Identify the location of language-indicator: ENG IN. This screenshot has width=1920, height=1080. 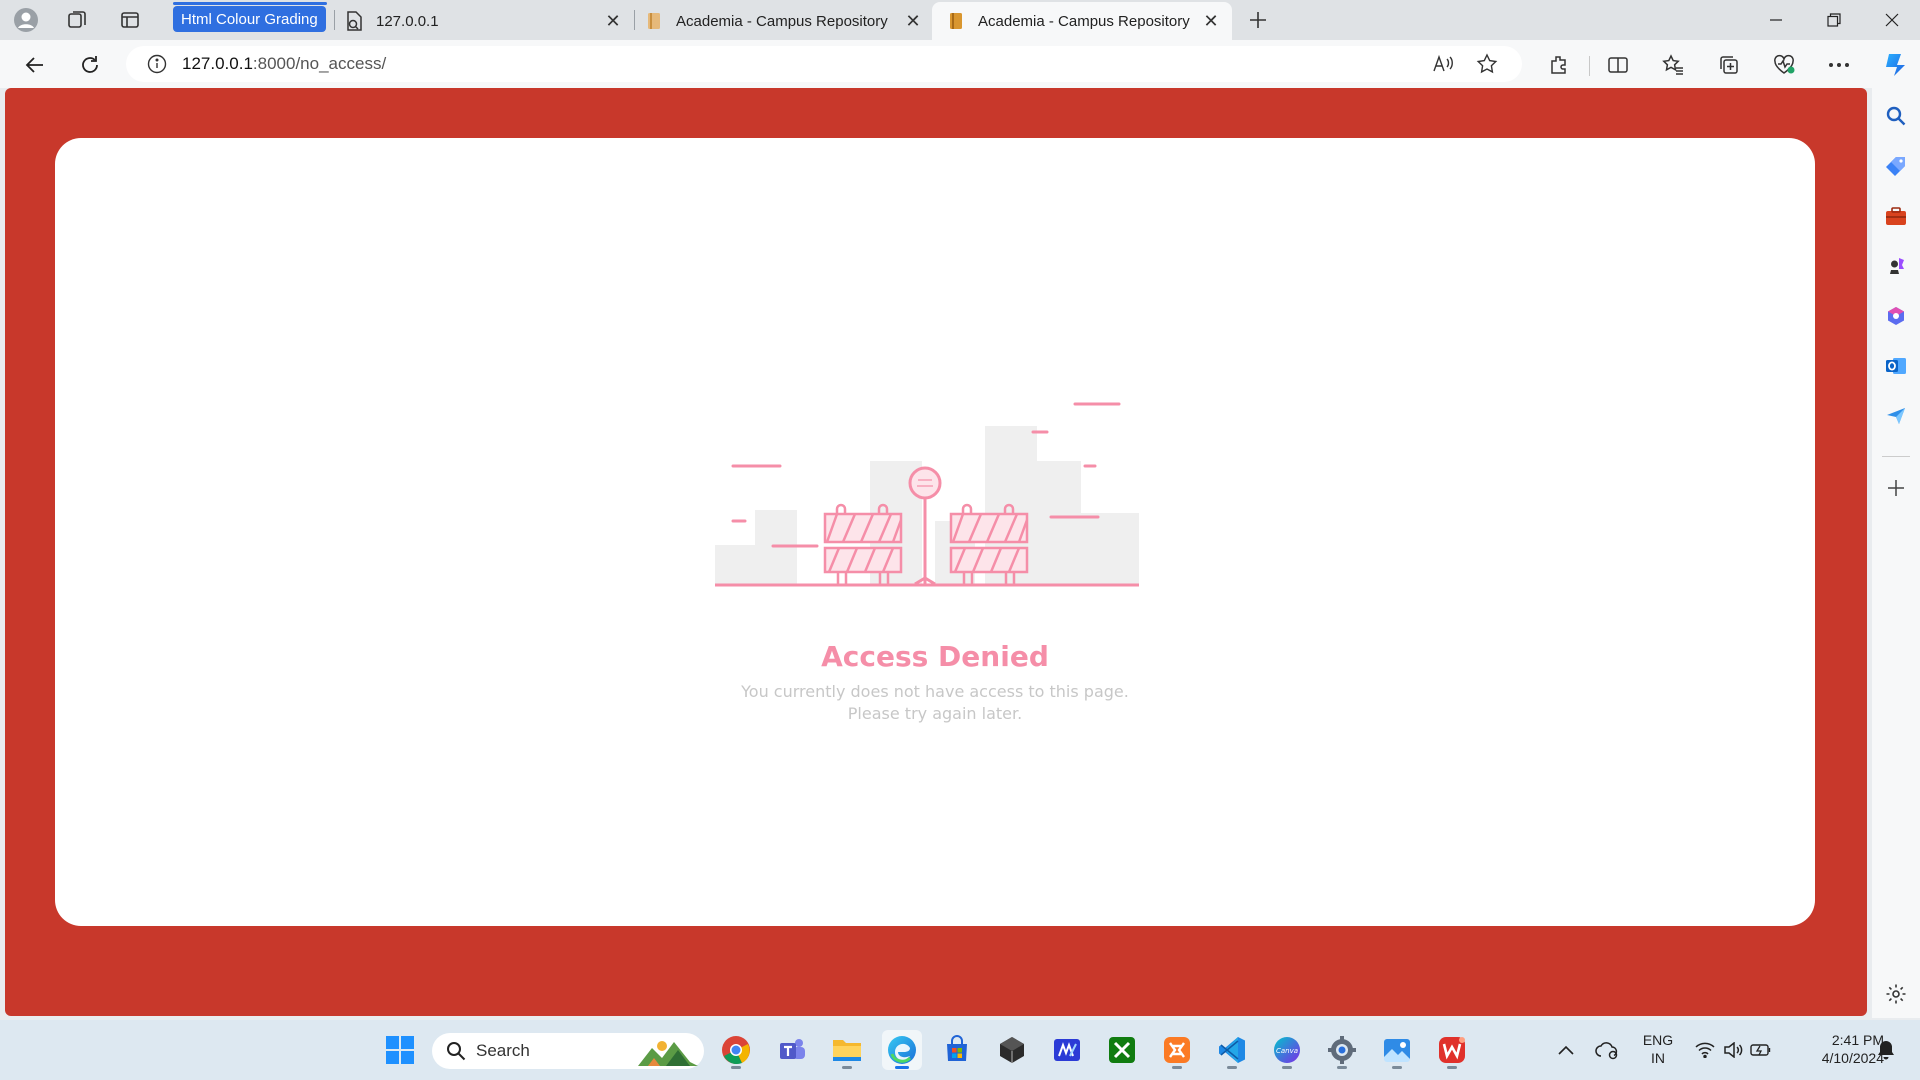
(1658, 1049).